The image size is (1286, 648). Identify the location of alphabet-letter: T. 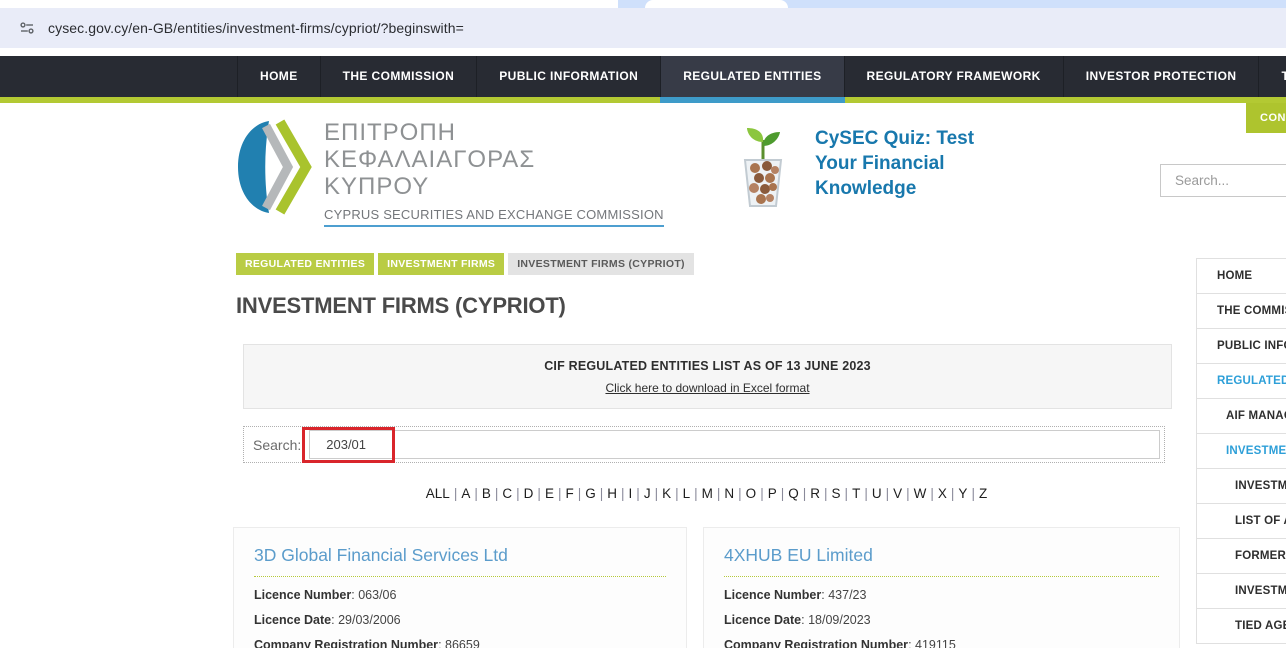
(856, 493).